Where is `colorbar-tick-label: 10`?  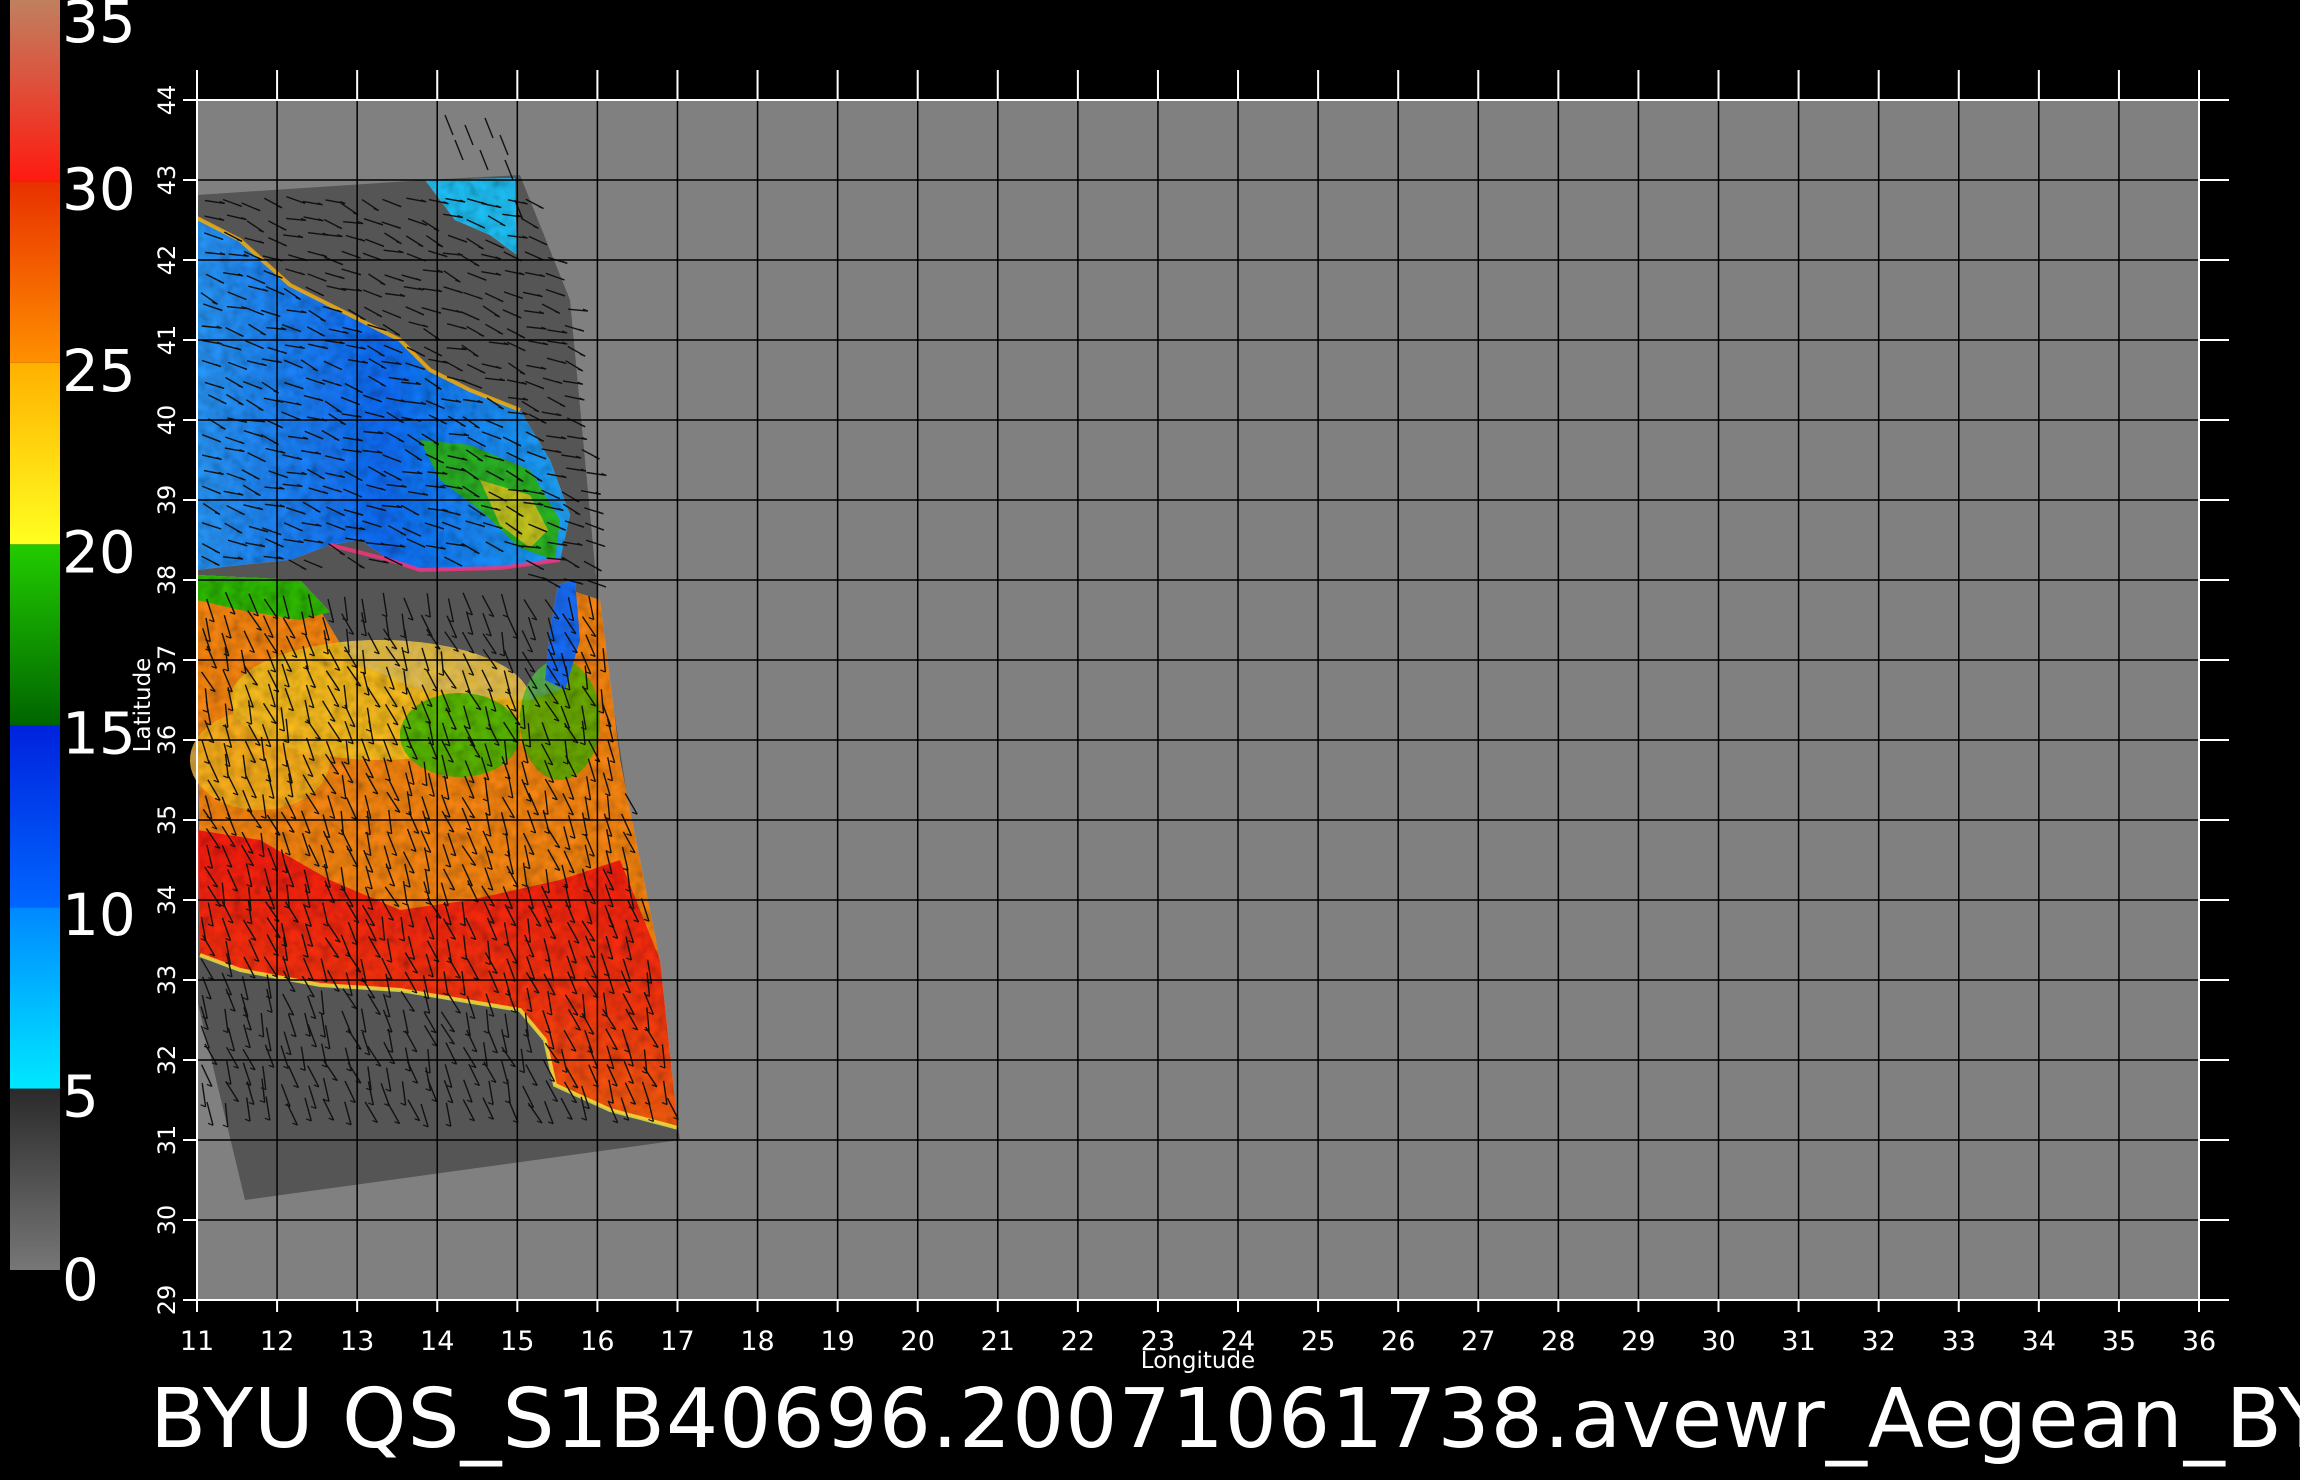
colorbar-tick-label: 10 is located at coordinates (99, 915).